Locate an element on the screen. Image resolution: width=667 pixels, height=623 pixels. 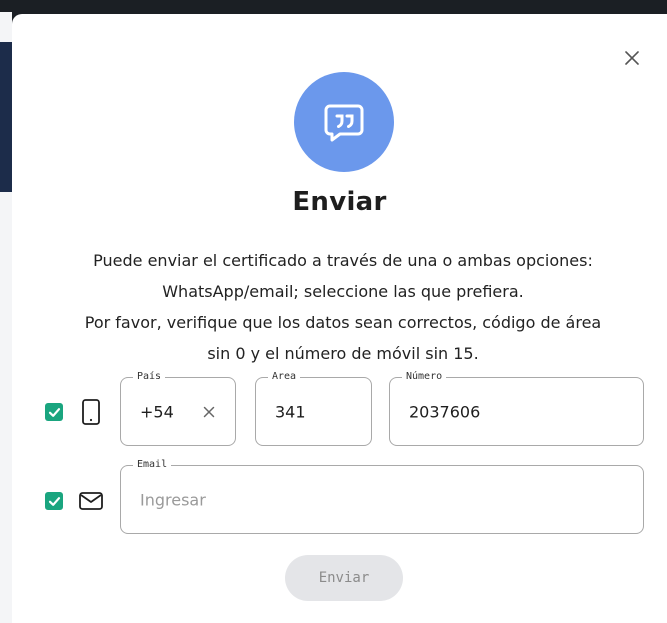
close-button is located at coordinates (632, 58).